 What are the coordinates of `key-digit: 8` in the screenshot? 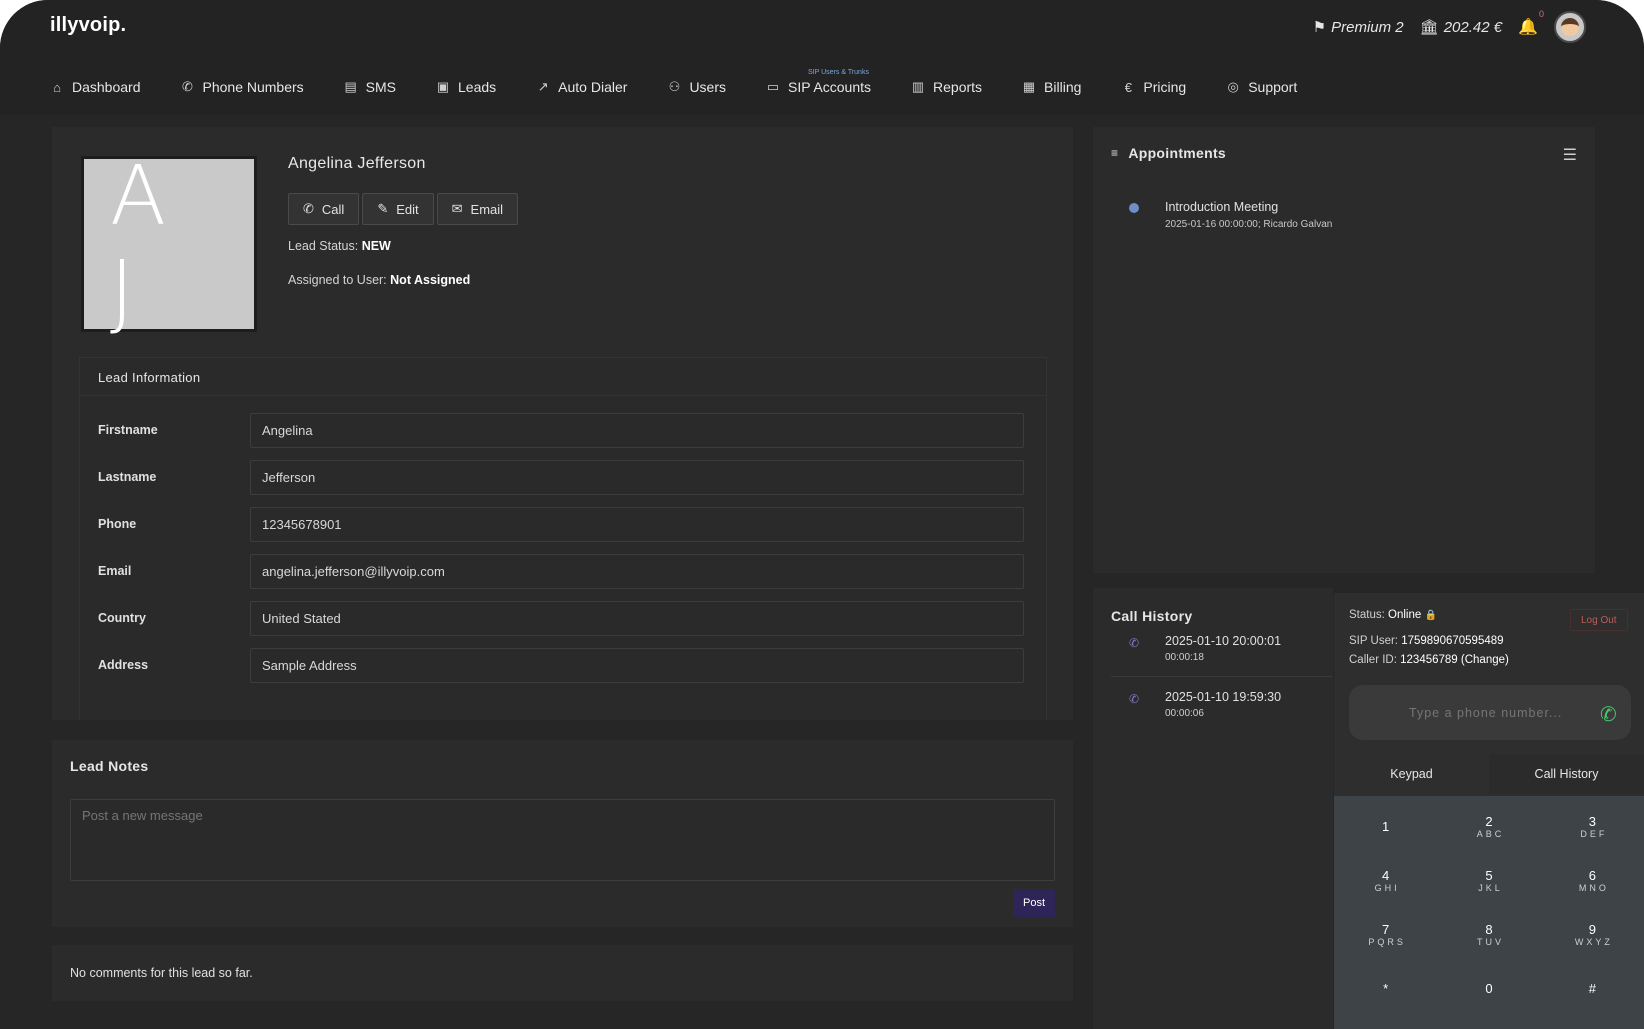 It's located at (1489, 929).